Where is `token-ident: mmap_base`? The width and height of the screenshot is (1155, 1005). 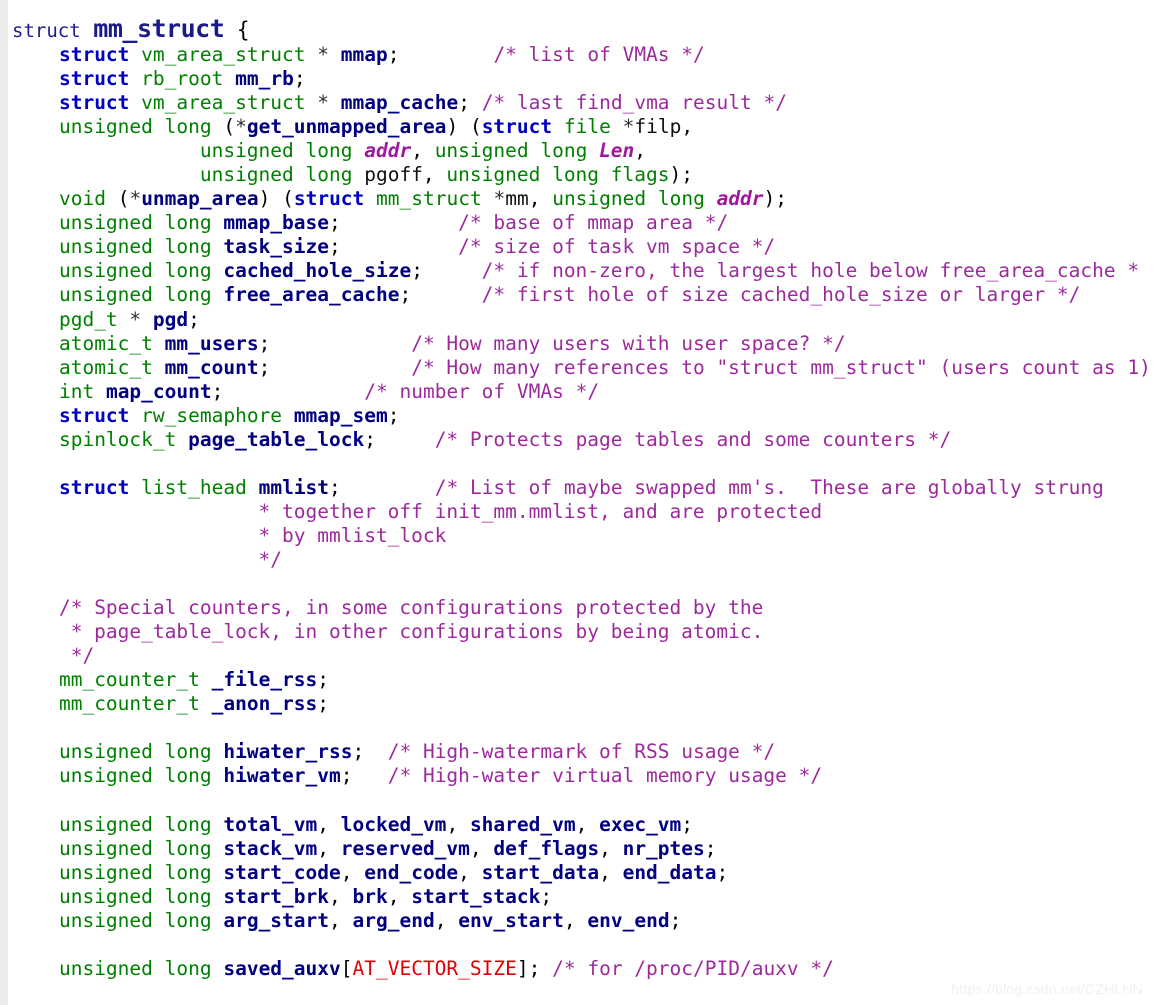 token-ident: mmap_base is located at coordinates (276, 223).